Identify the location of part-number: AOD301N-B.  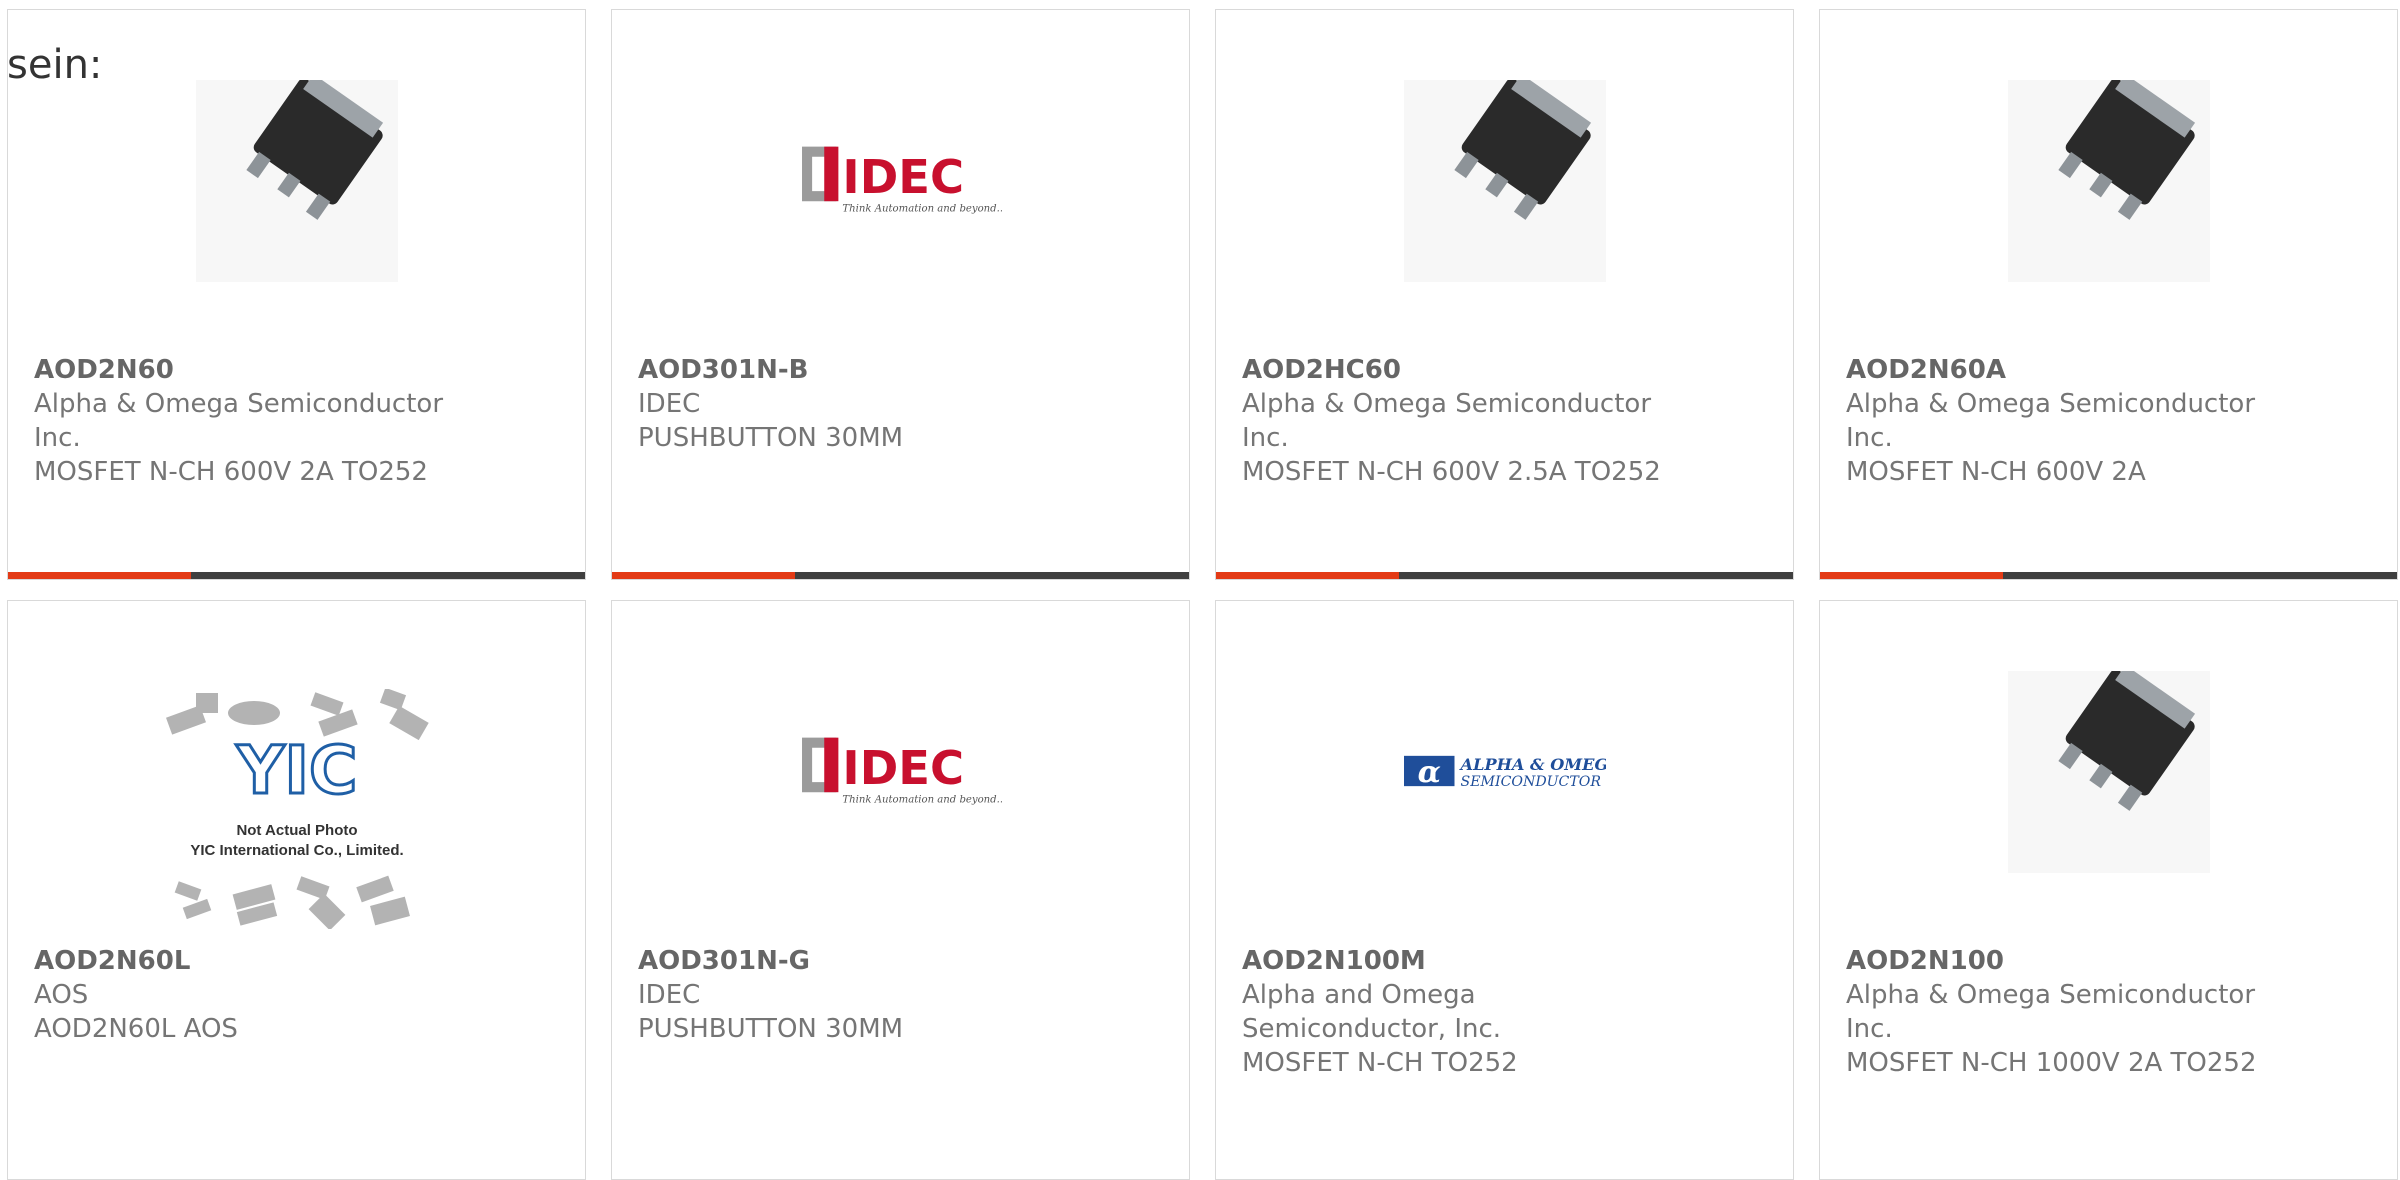
(903, 370).